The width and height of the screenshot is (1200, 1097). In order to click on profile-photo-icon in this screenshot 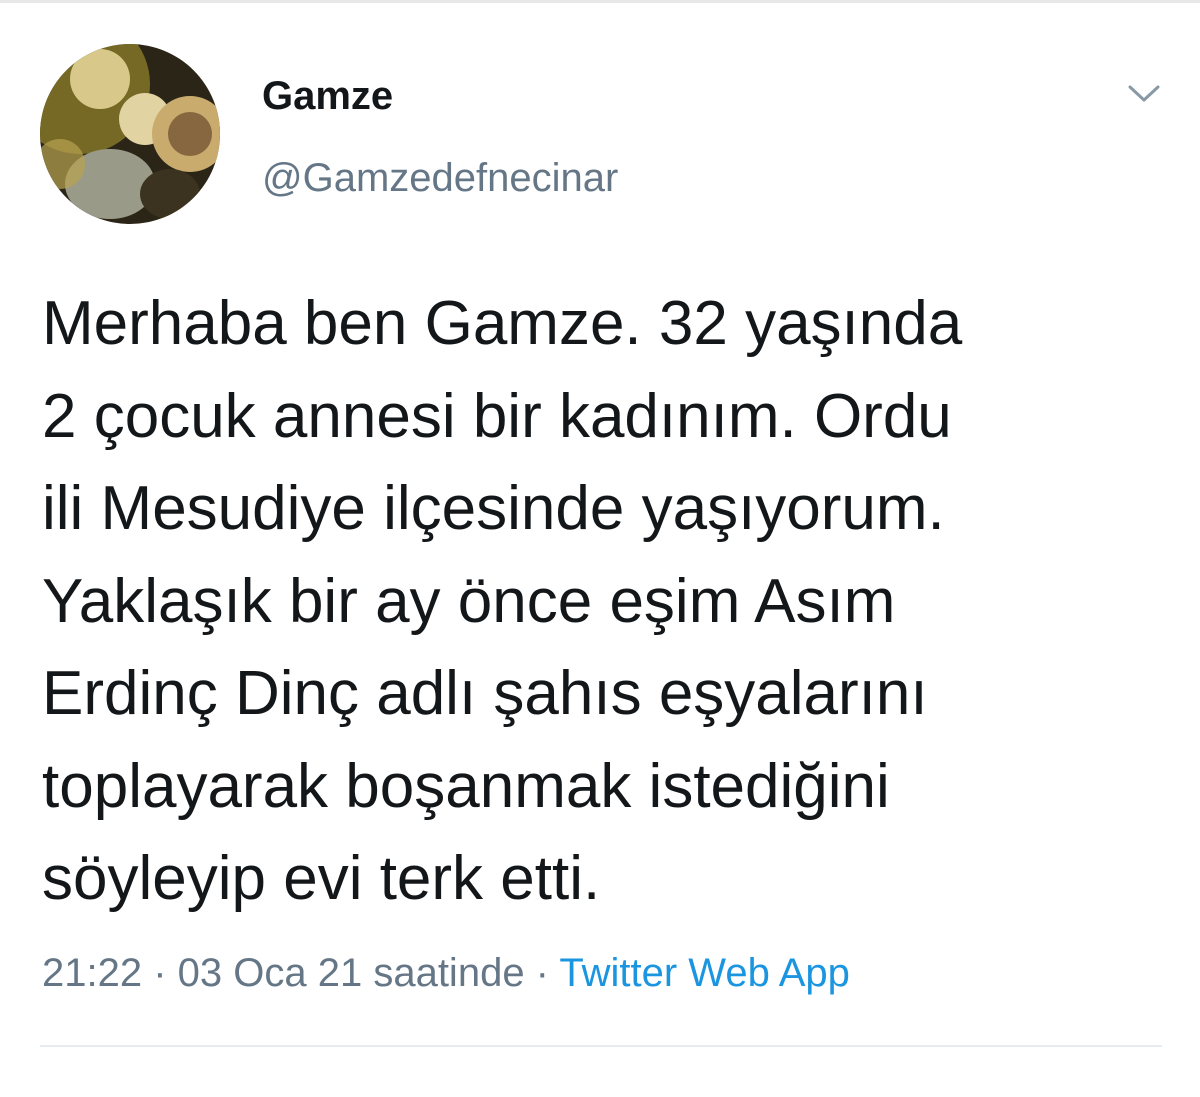, I will do `click(130, 134)`.